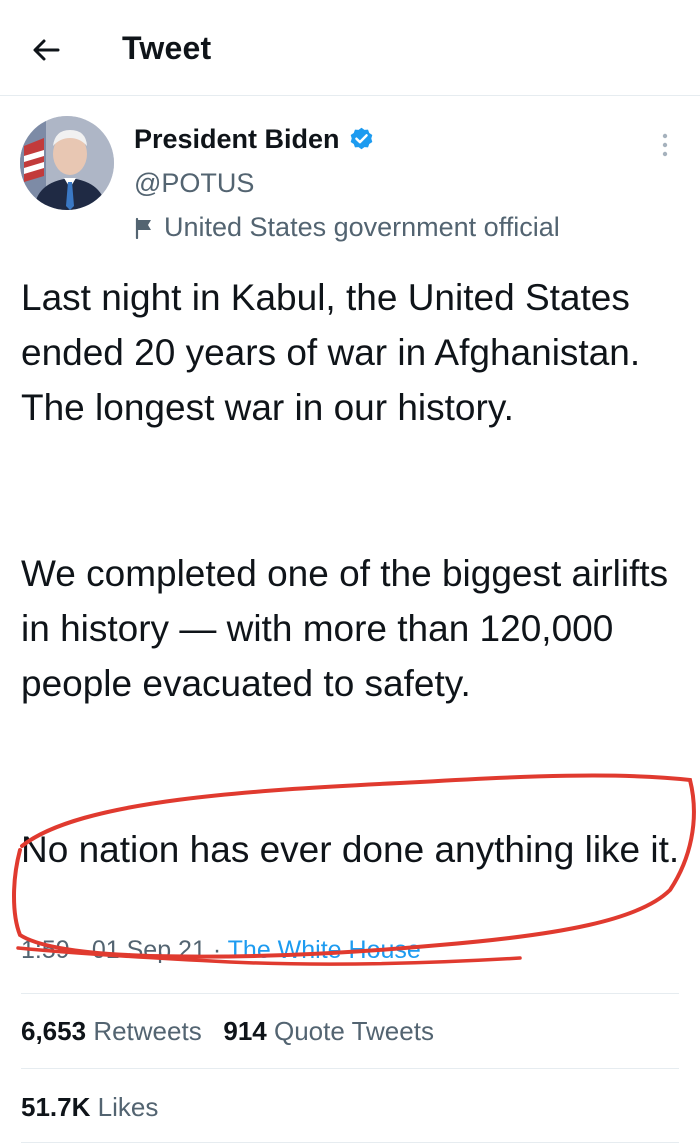 The height and width of the screenshot is (1147, 700). I want to click on more-options-button, so click(665, 145).